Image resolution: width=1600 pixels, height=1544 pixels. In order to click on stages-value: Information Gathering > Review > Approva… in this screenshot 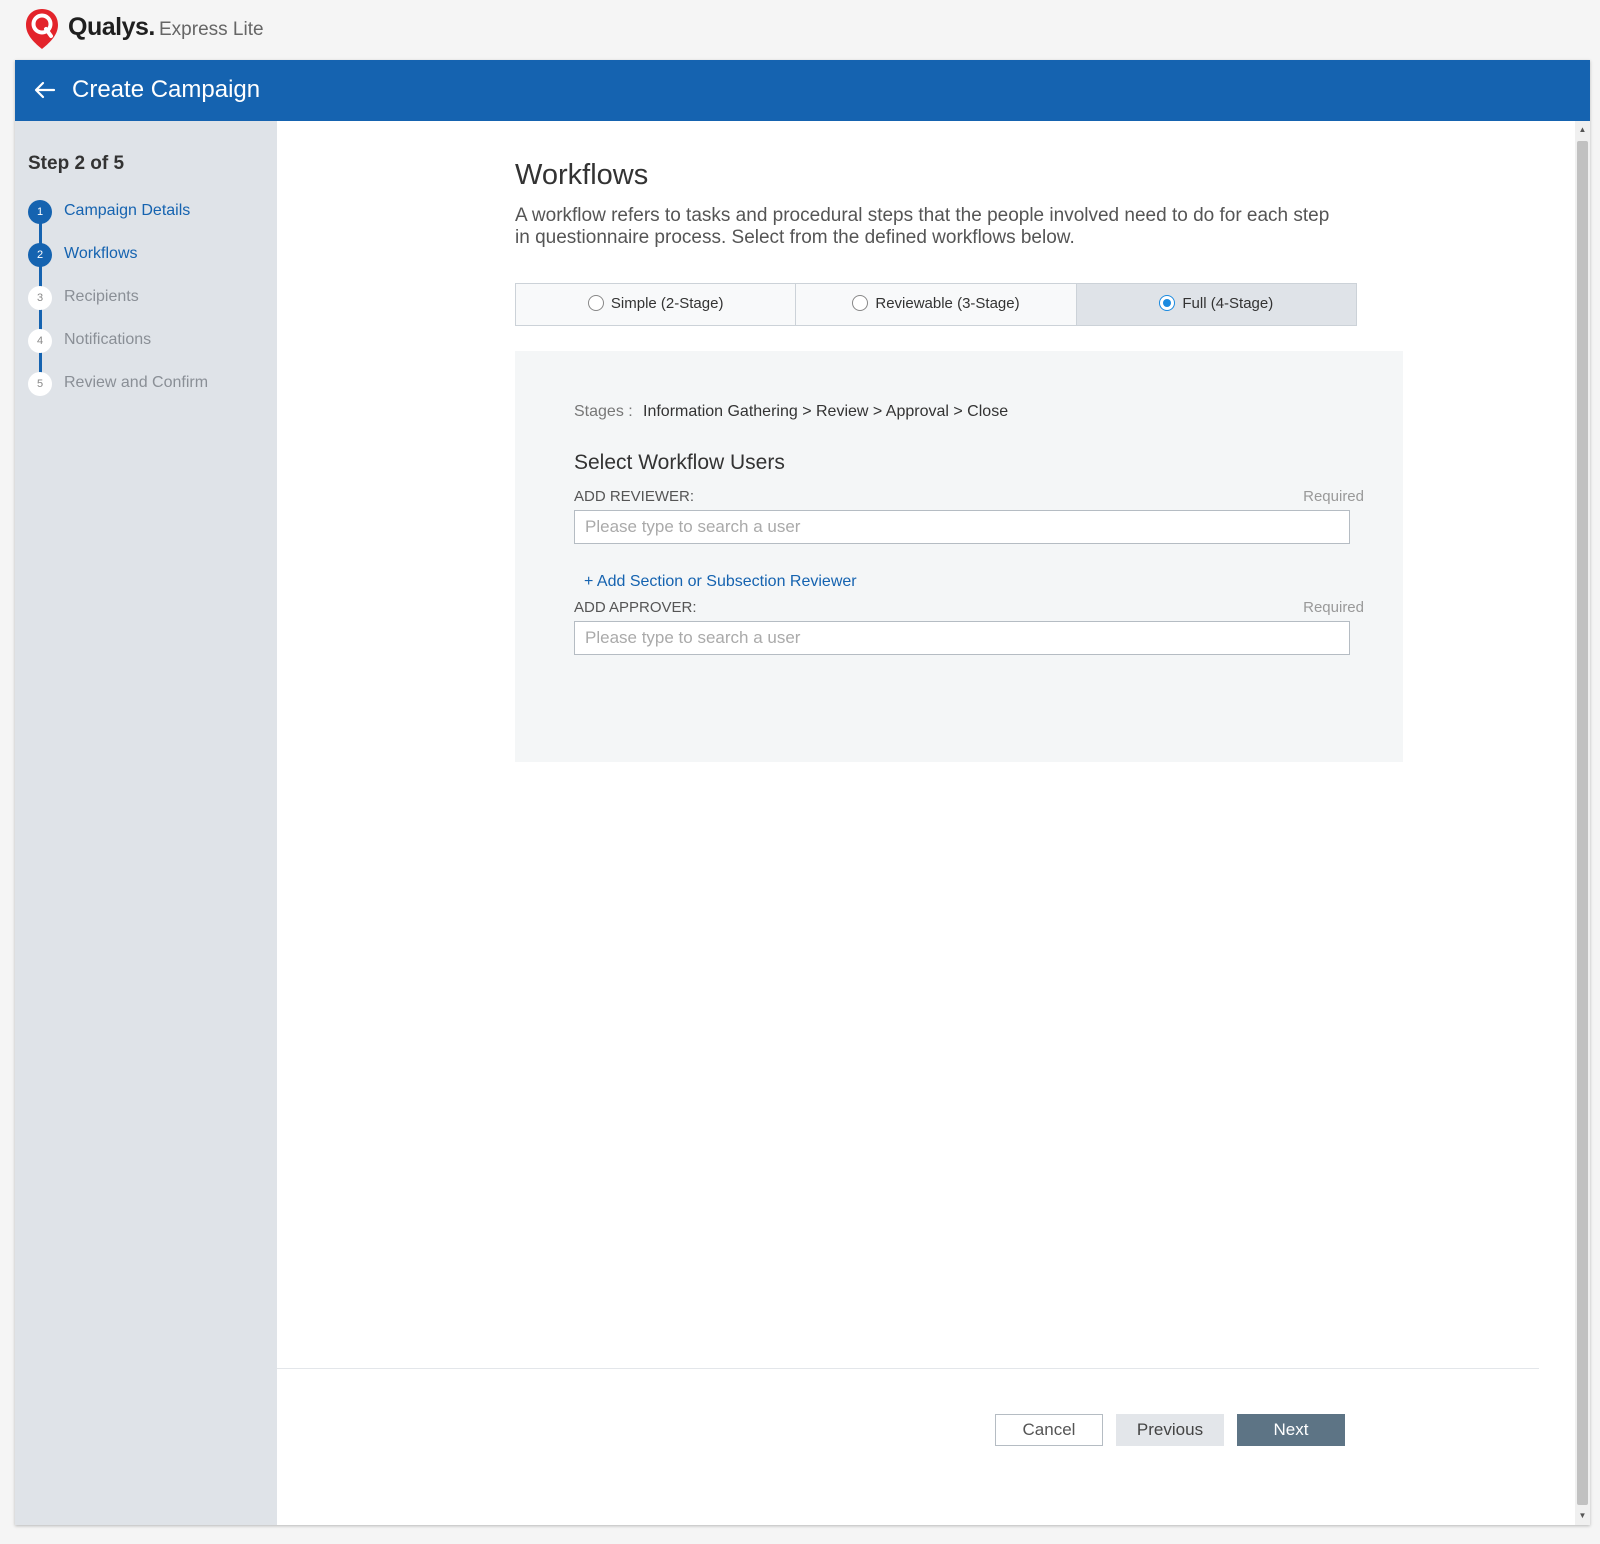, I will do `click(826, 411)`.